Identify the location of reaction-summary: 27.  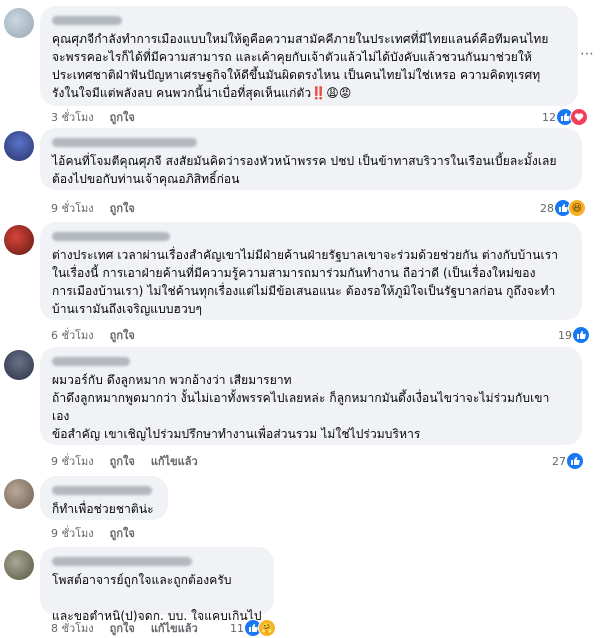
(568, 461).